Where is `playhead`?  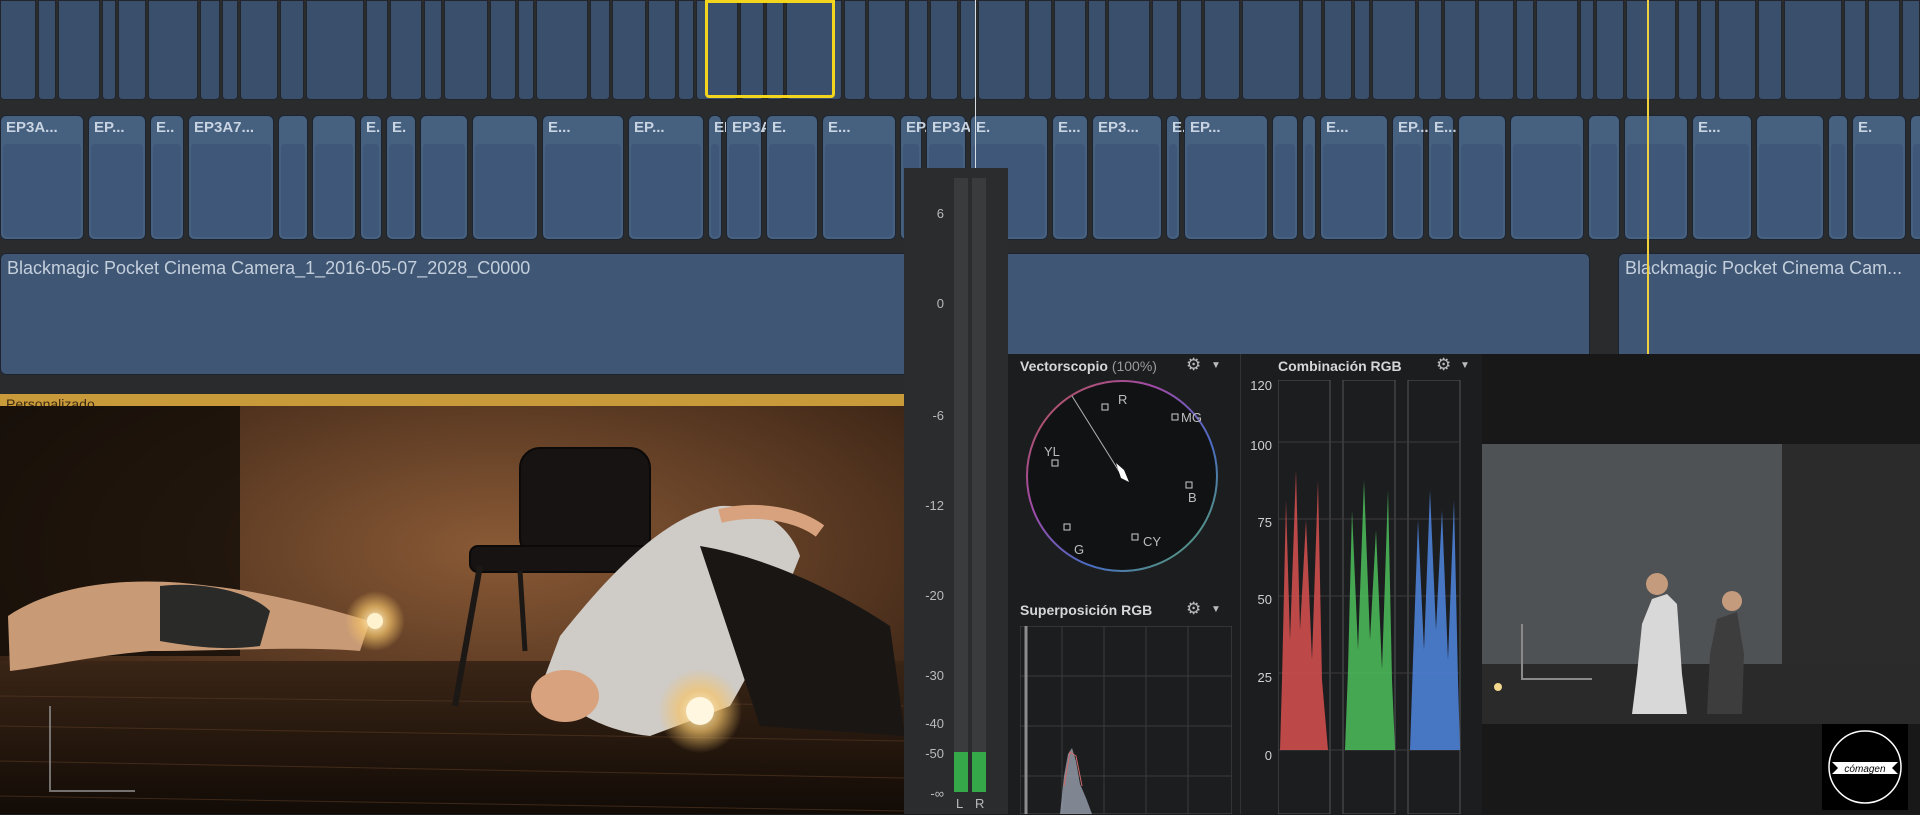 playhead is located at coordinates (1648, 177).